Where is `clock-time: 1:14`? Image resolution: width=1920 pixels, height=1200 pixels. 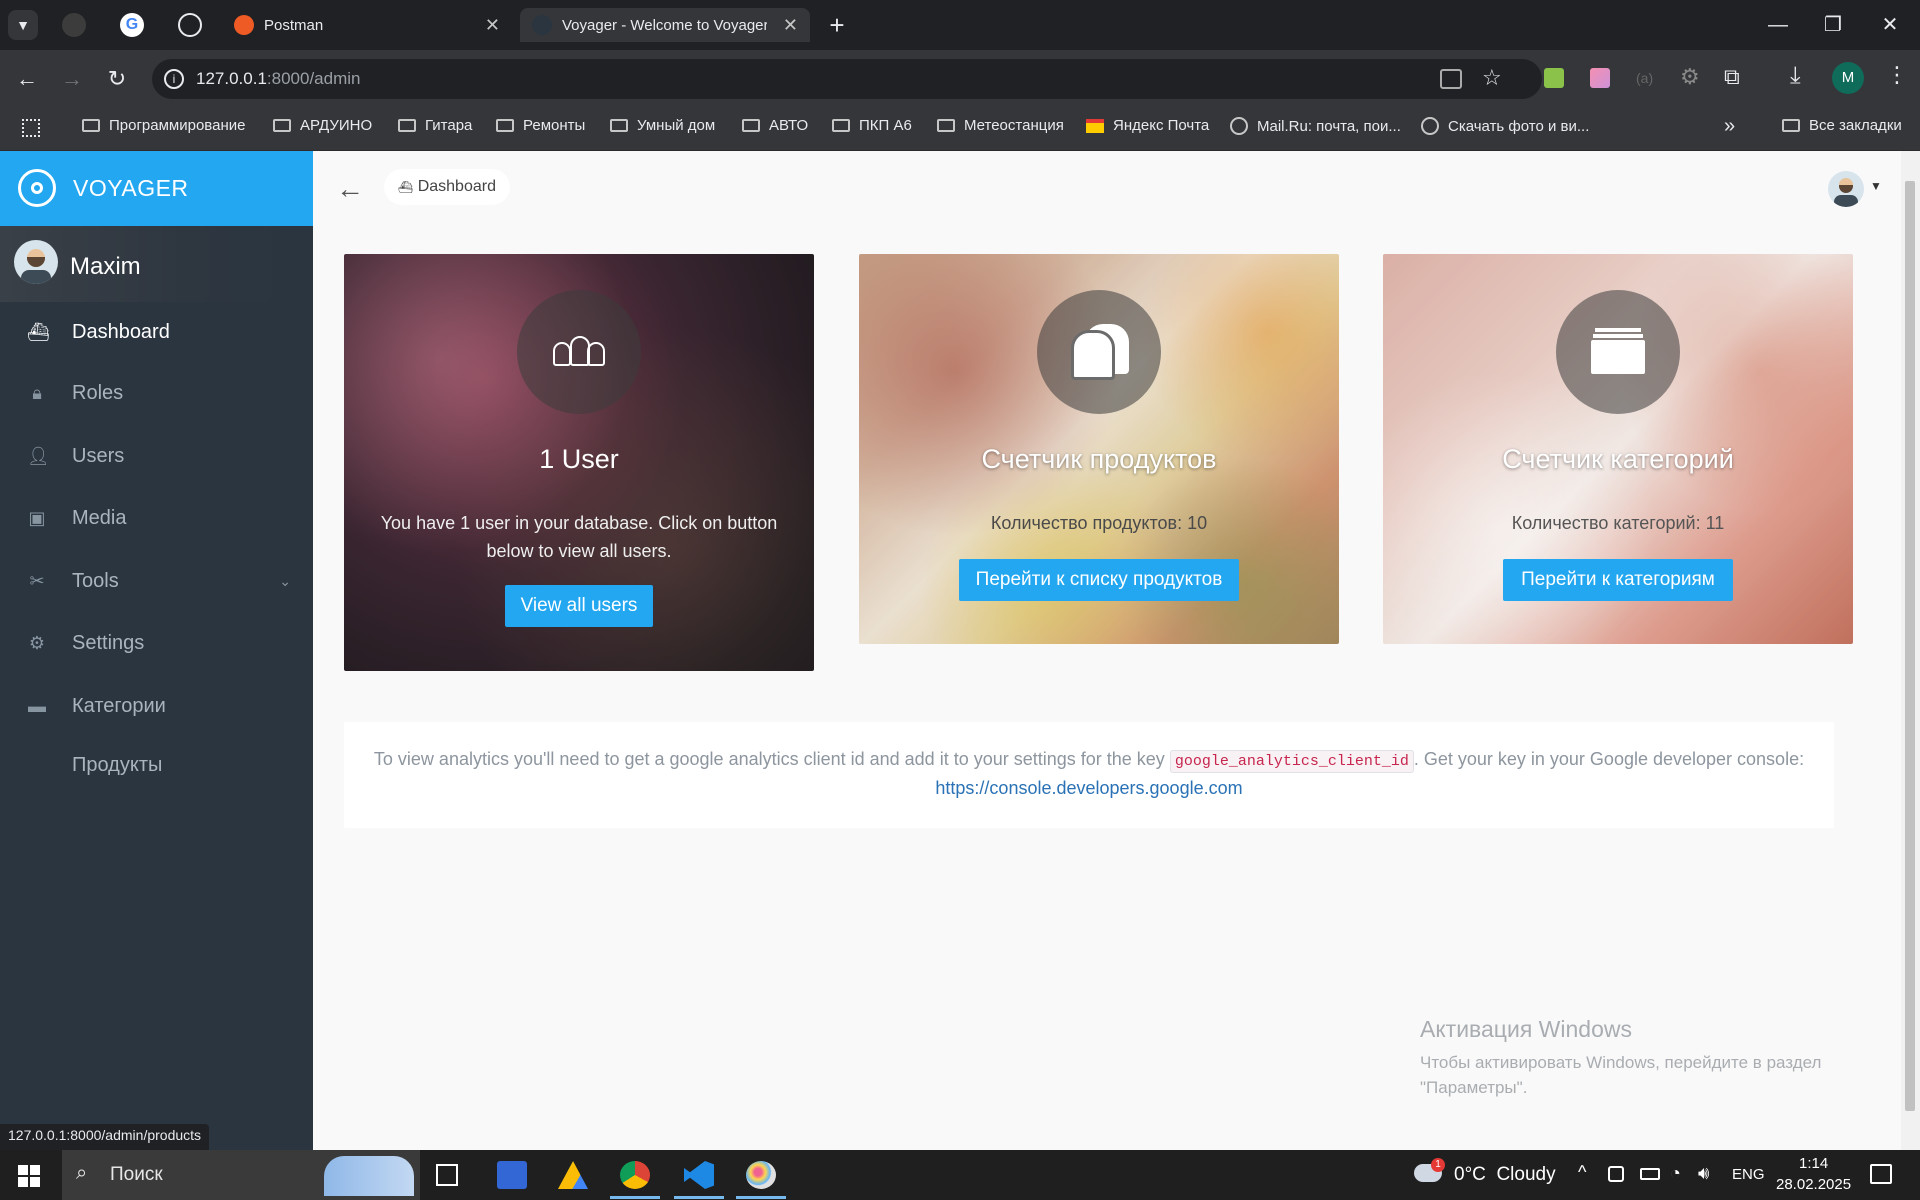 clock-time: 1:14 is located at coordinates (1813, 1163).